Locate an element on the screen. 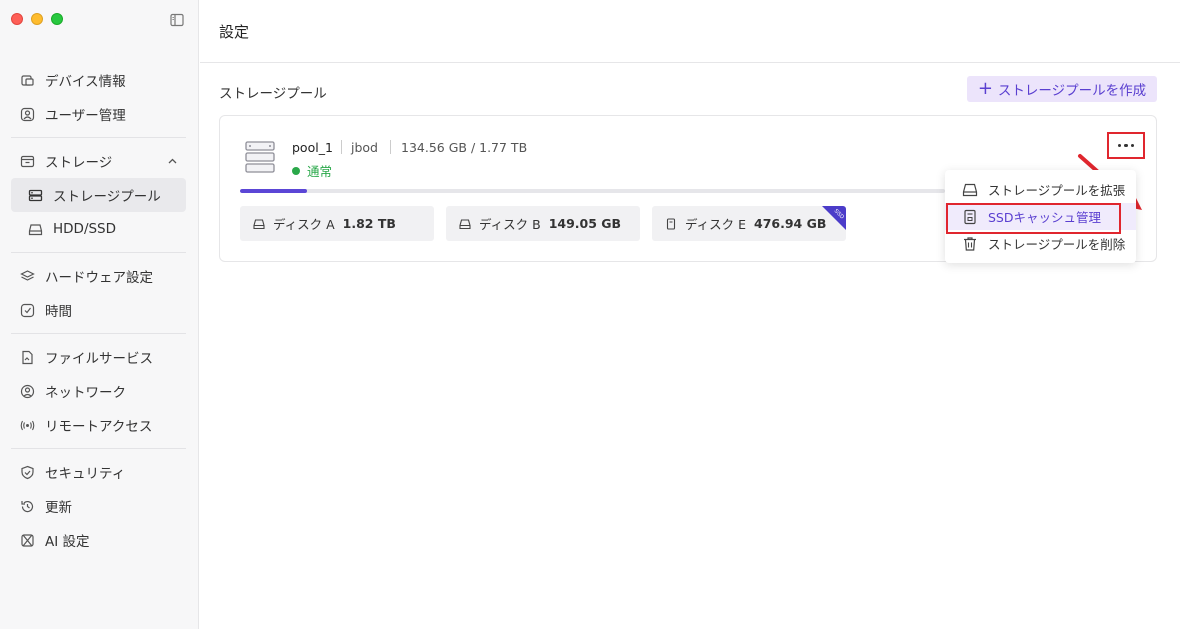 Image resolution: width=1180 pixels, height=629 pixels. server-icon is located at coordinates (260, 159).